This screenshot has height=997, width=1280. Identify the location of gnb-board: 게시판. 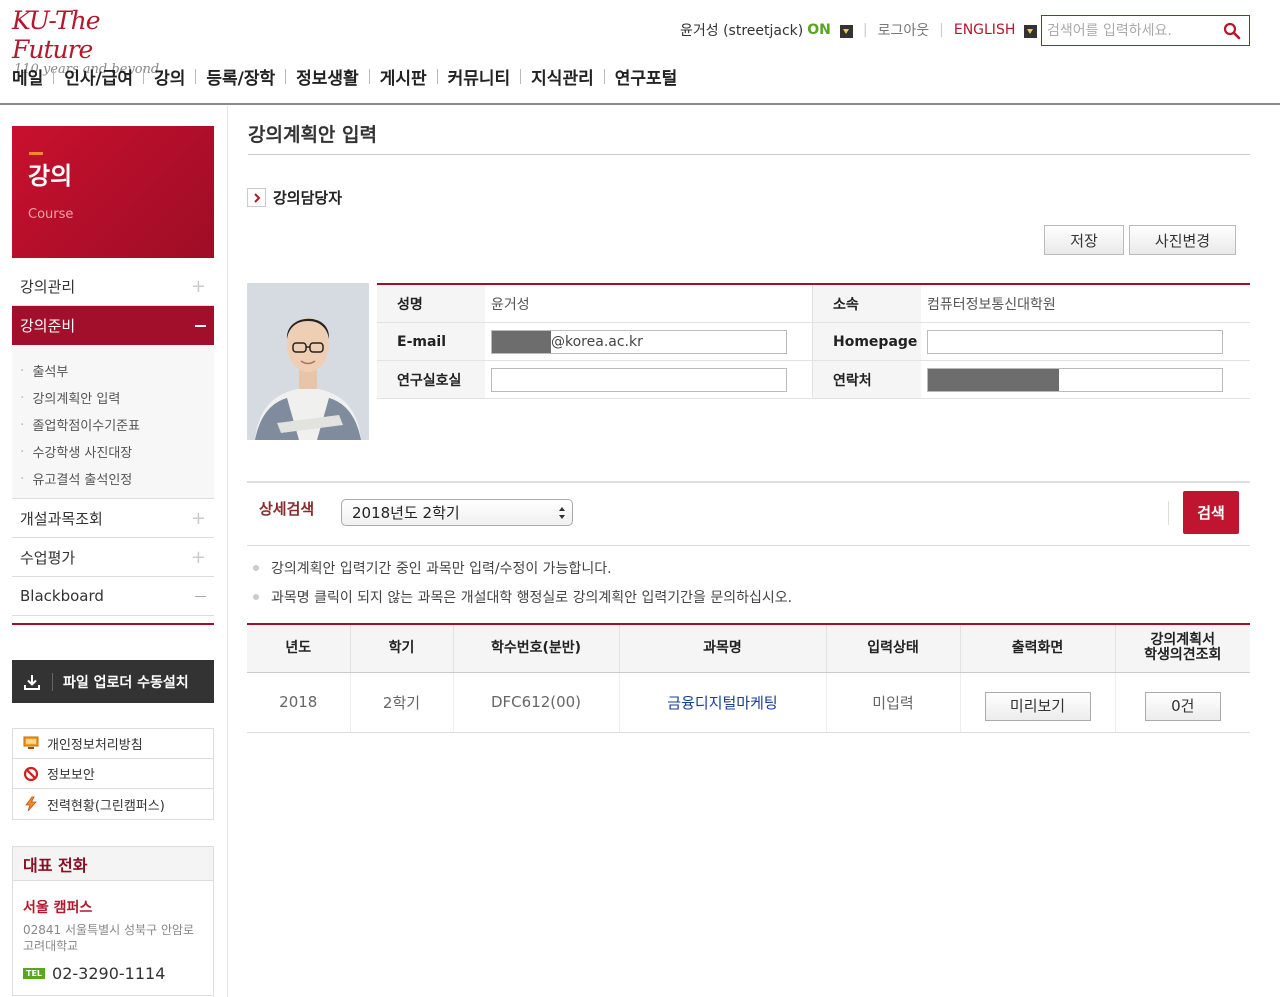
(403, 76).